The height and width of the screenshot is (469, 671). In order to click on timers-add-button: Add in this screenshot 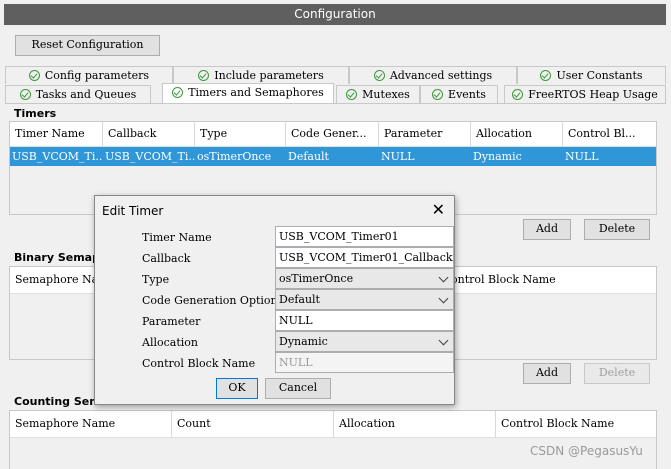, I will do `click(547, 229)`.